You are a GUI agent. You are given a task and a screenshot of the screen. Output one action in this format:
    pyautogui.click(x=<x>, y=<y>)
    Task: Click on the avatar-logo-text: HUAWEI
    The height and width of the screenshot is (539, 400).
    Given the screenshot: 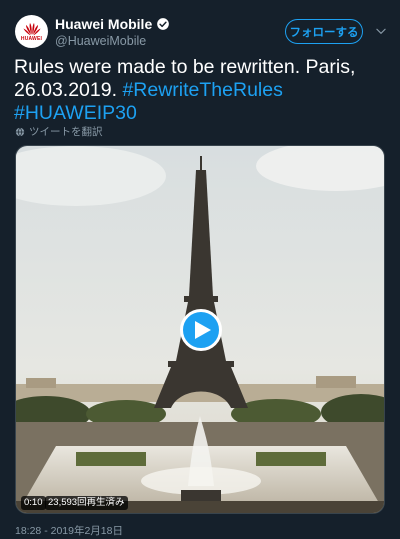 What is the action you would take?
    pyautogui.click(x=31, y=38)
    